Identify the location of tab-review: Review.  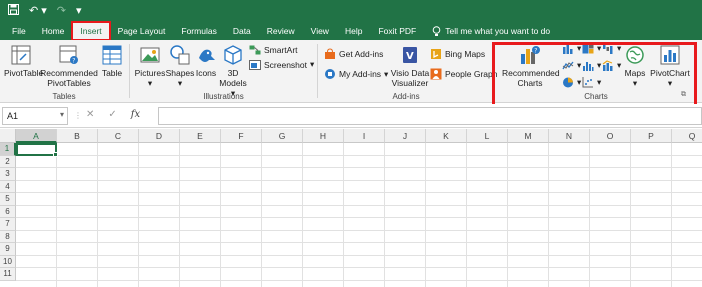
(281, 31).